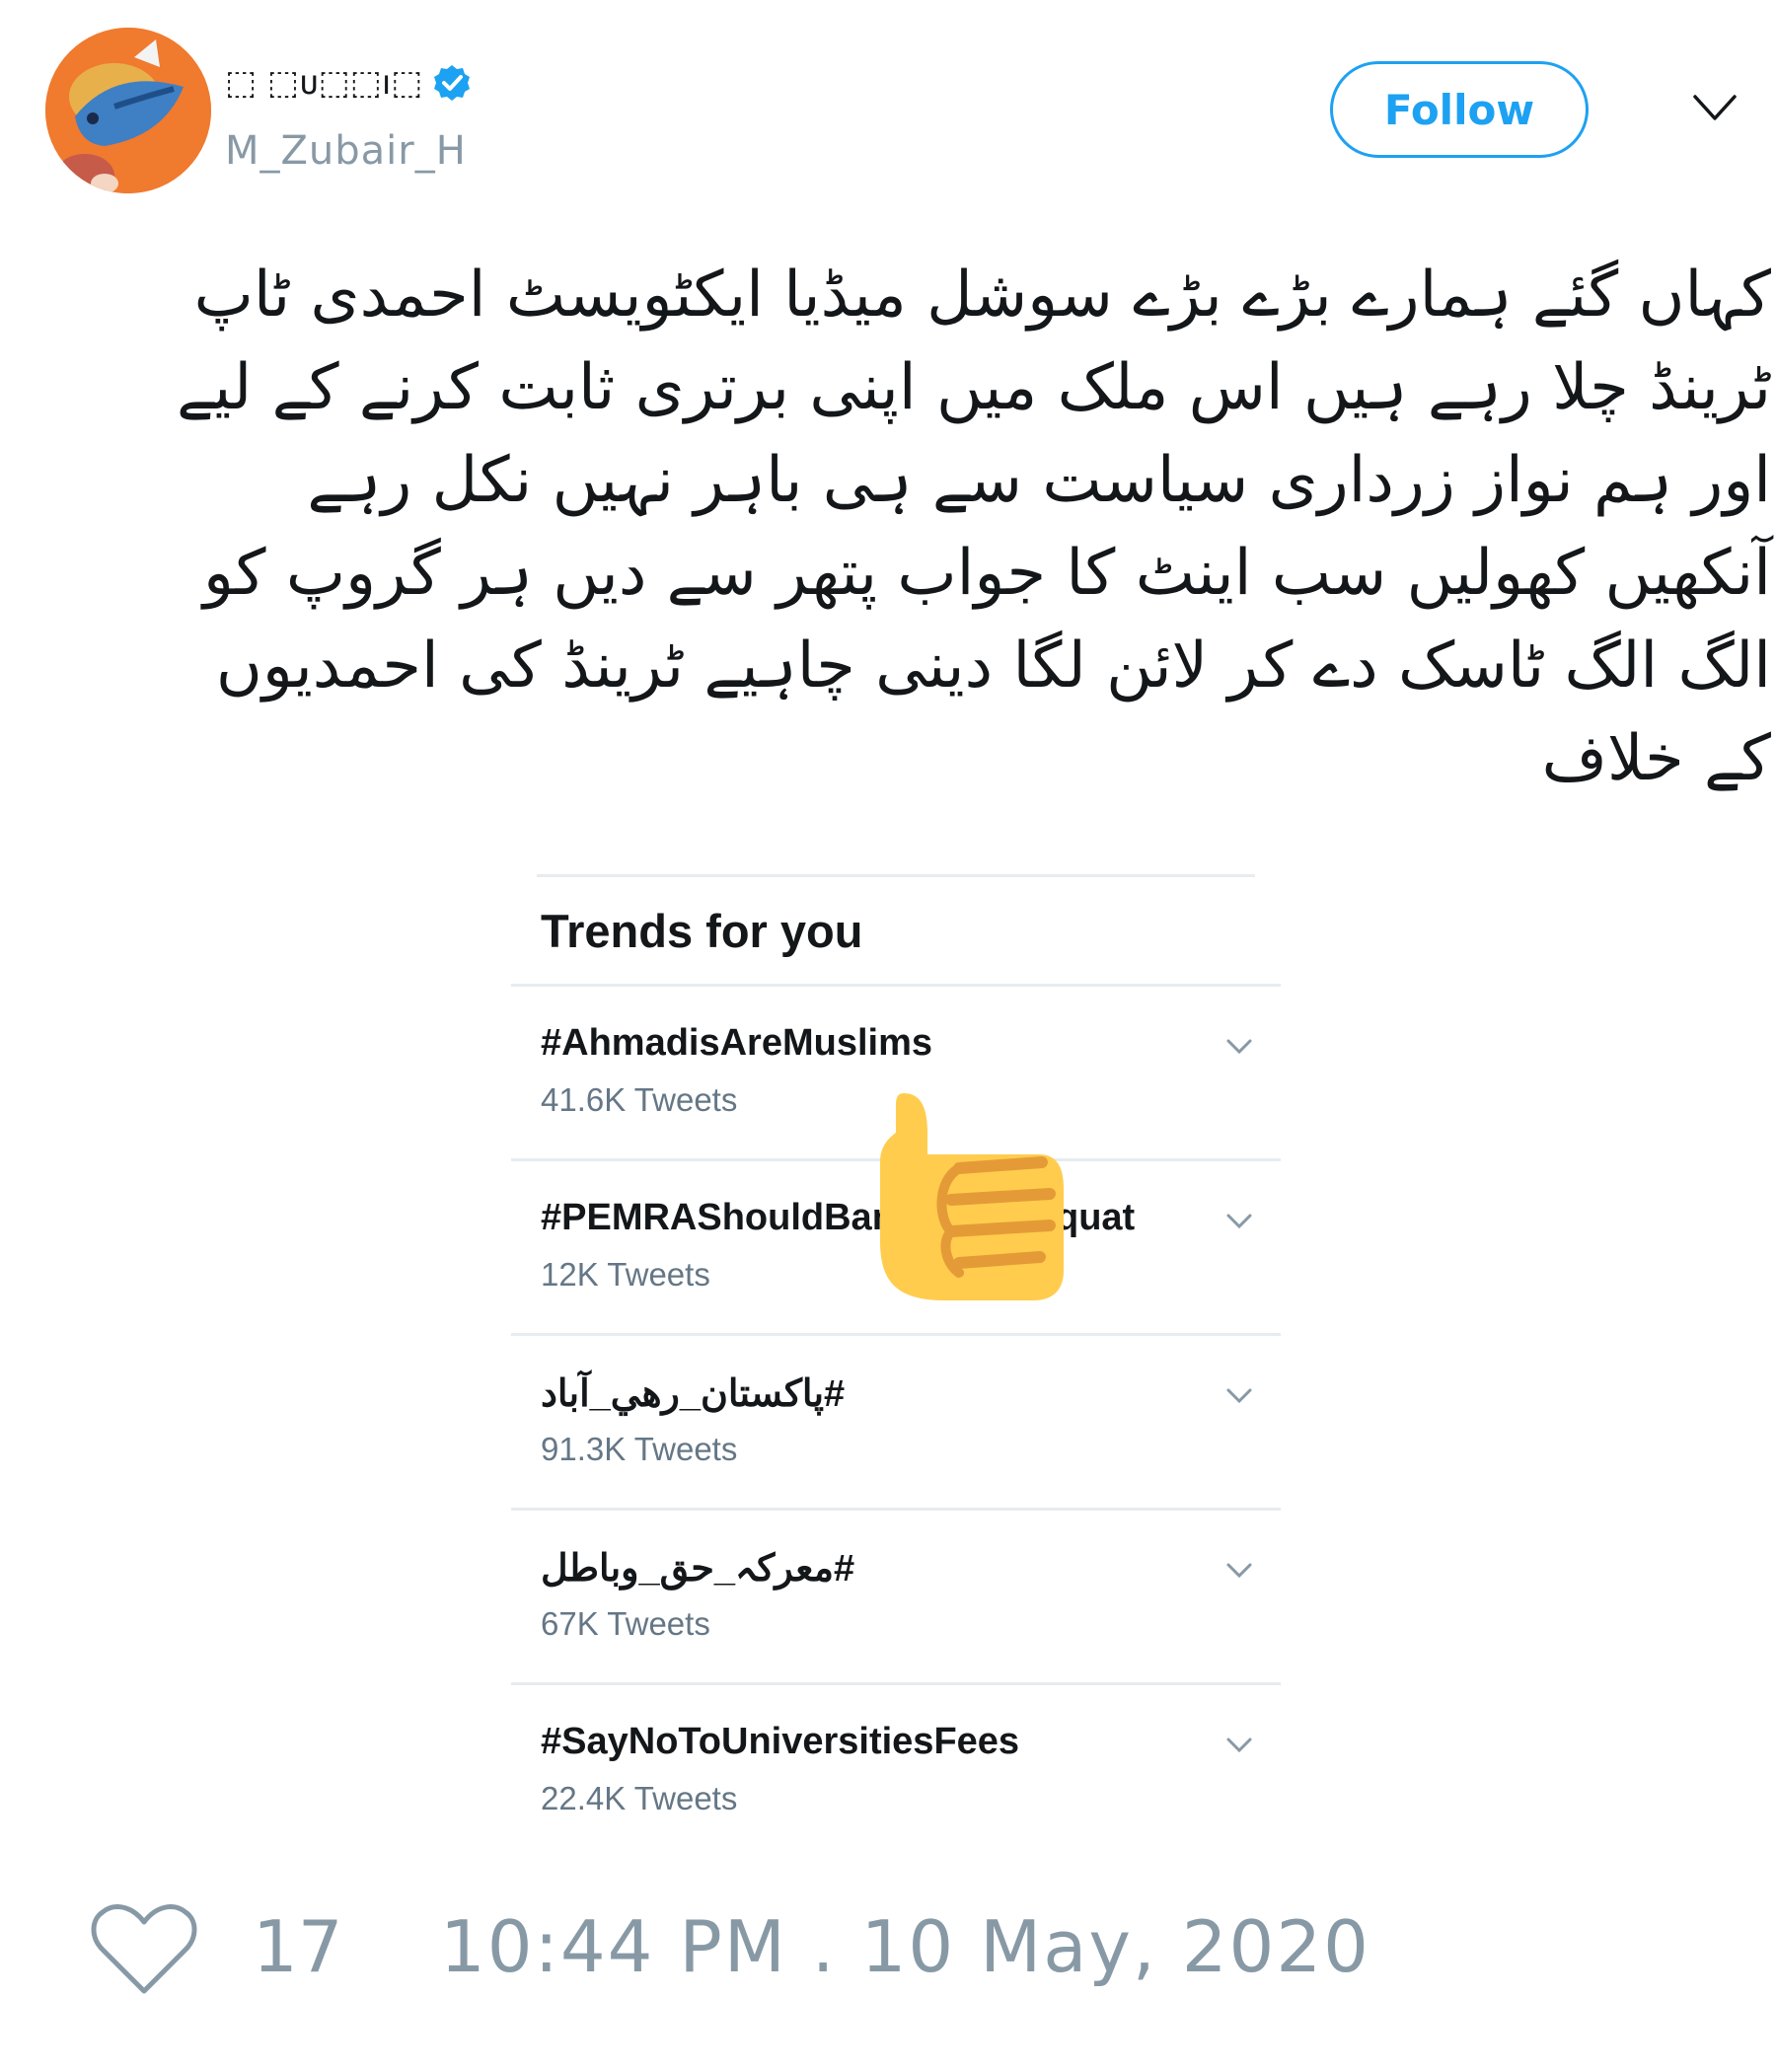 This screenshot has width=1776, height=2072. What do you see at coordinates (702, 931) in the screenshot?
I see `trends-title: Trends for you` at bounding box center [702, 931].